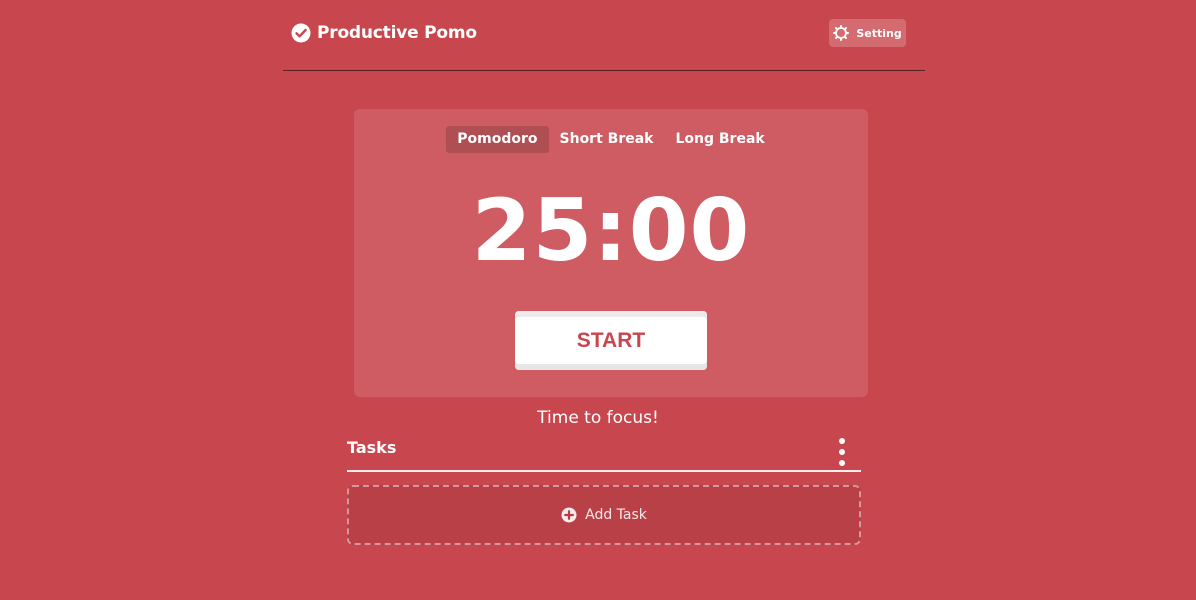 This screenshot has width=1196, height=600. Describe the element at coordinates (372, 447) in the screenshot. I see `tasks-title: Tasks` at that location.